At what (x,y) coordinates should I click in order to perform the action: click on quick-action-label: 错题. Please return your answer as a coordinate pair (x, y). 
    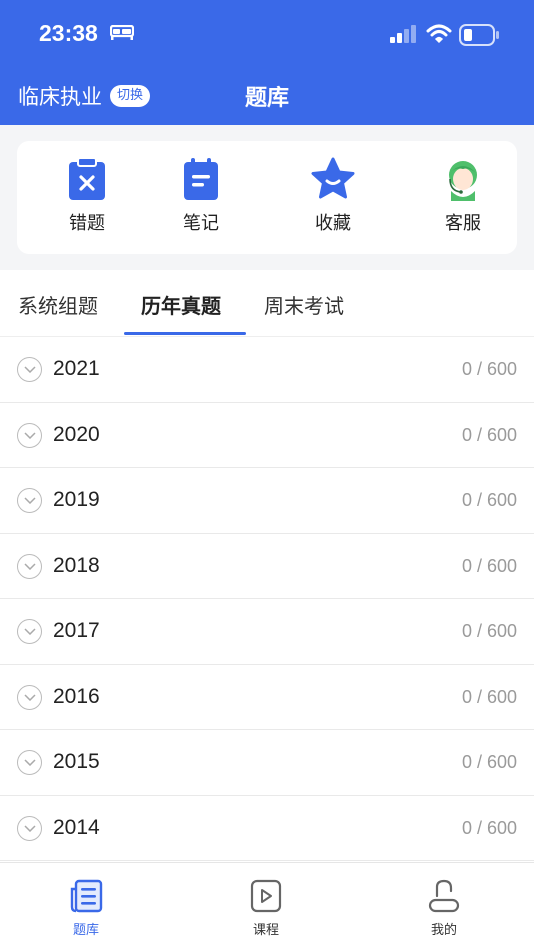
    Looking at the image, I should click on (87, 223).